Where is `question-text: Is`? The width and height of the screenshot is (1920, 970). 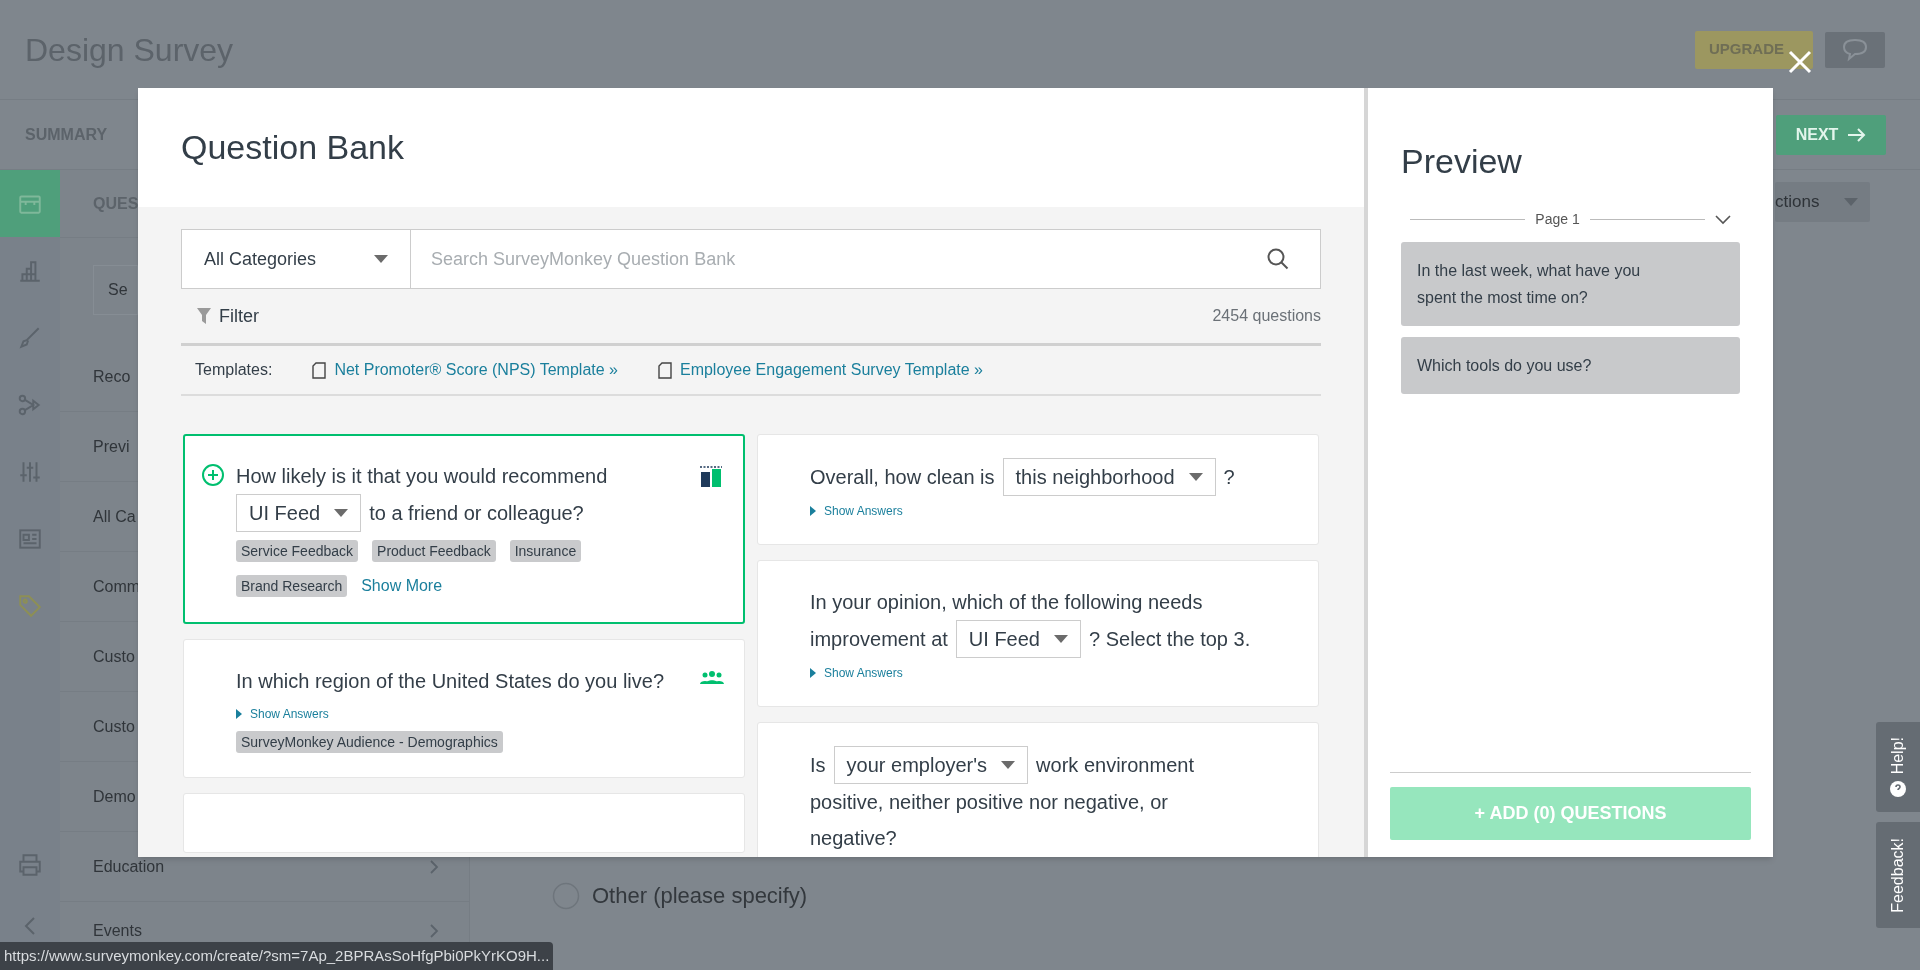
question-text: Is is located at coordinates (818, 765).